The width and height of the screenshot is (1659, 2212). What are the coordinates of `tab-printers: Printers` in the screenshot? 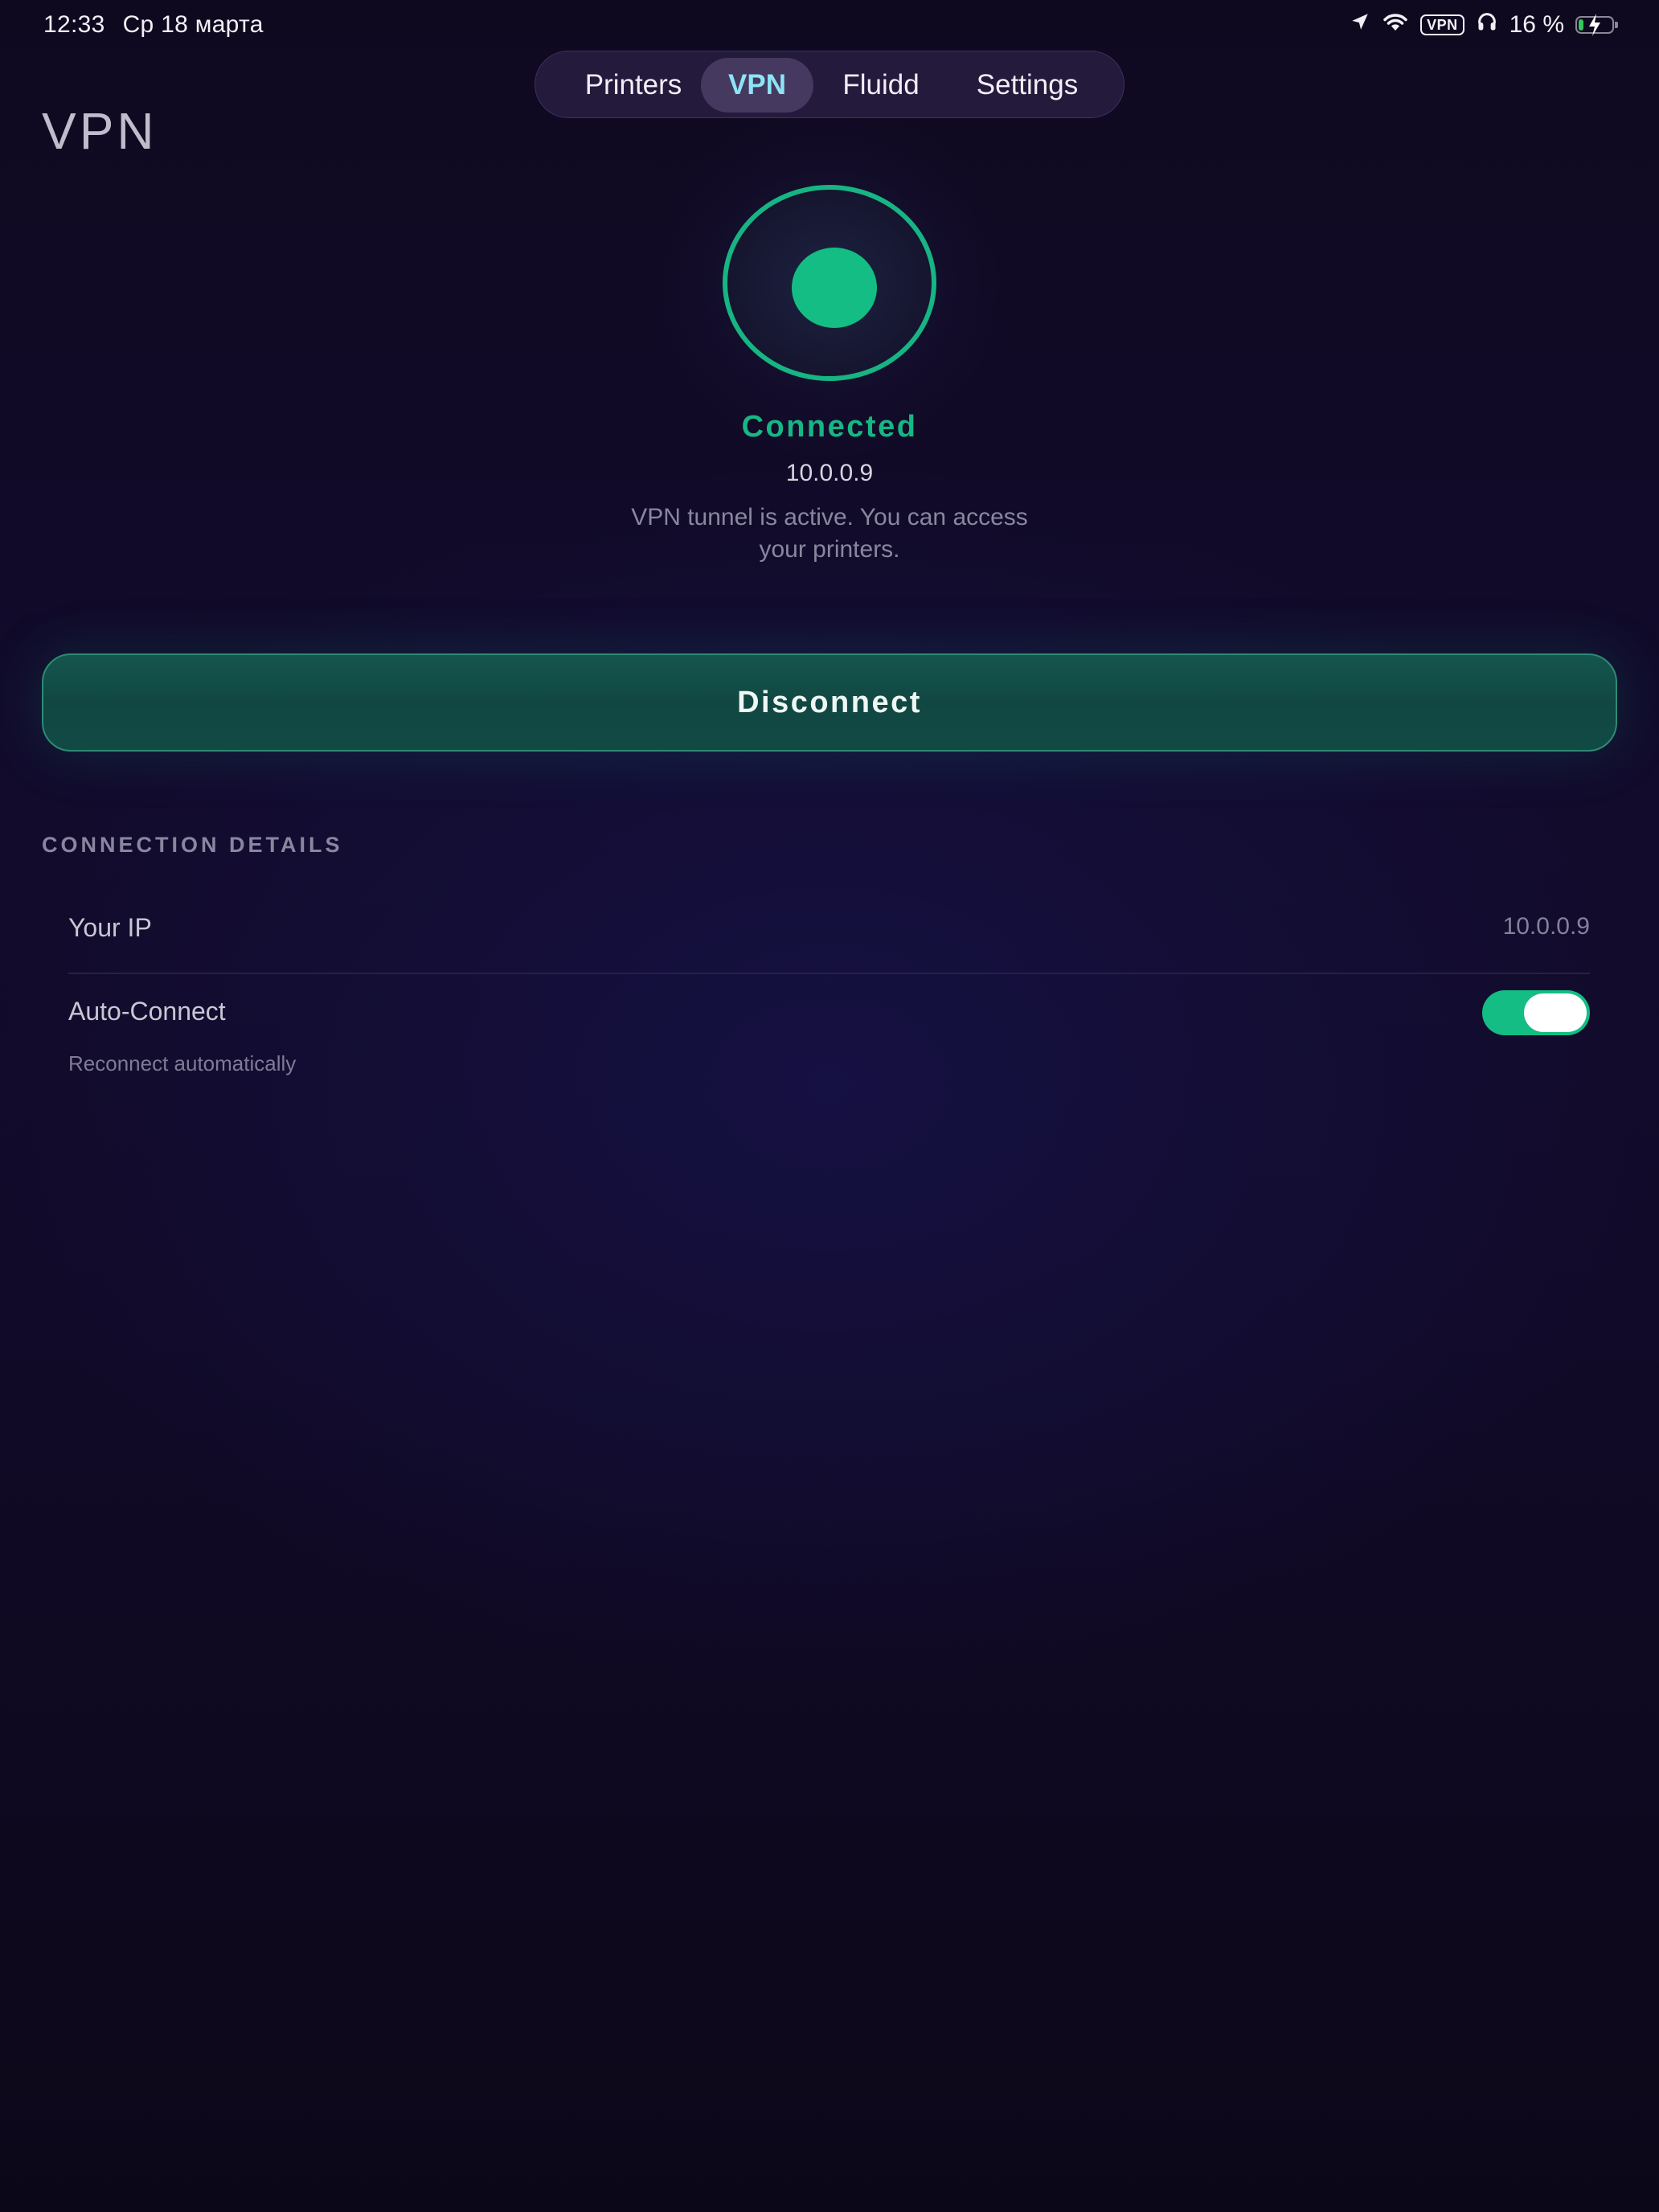 It's located at (633, 85).